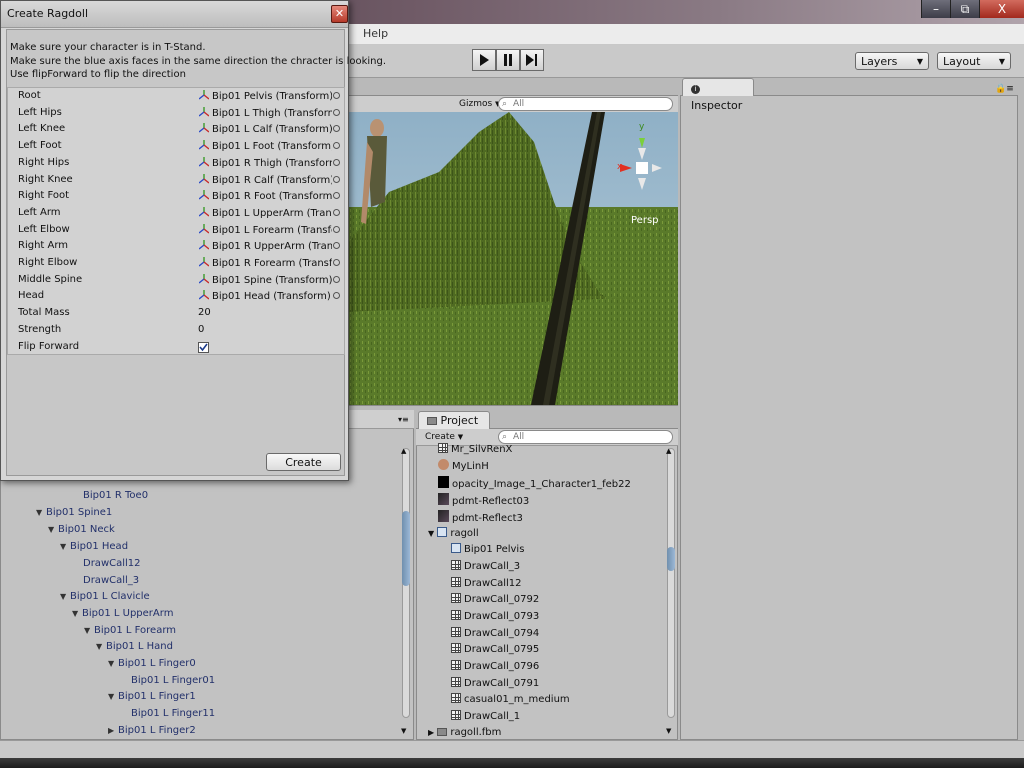  Describe the element at coordinates (339, 14) in the screenshot. I see `close-icon: ✕` at that location.